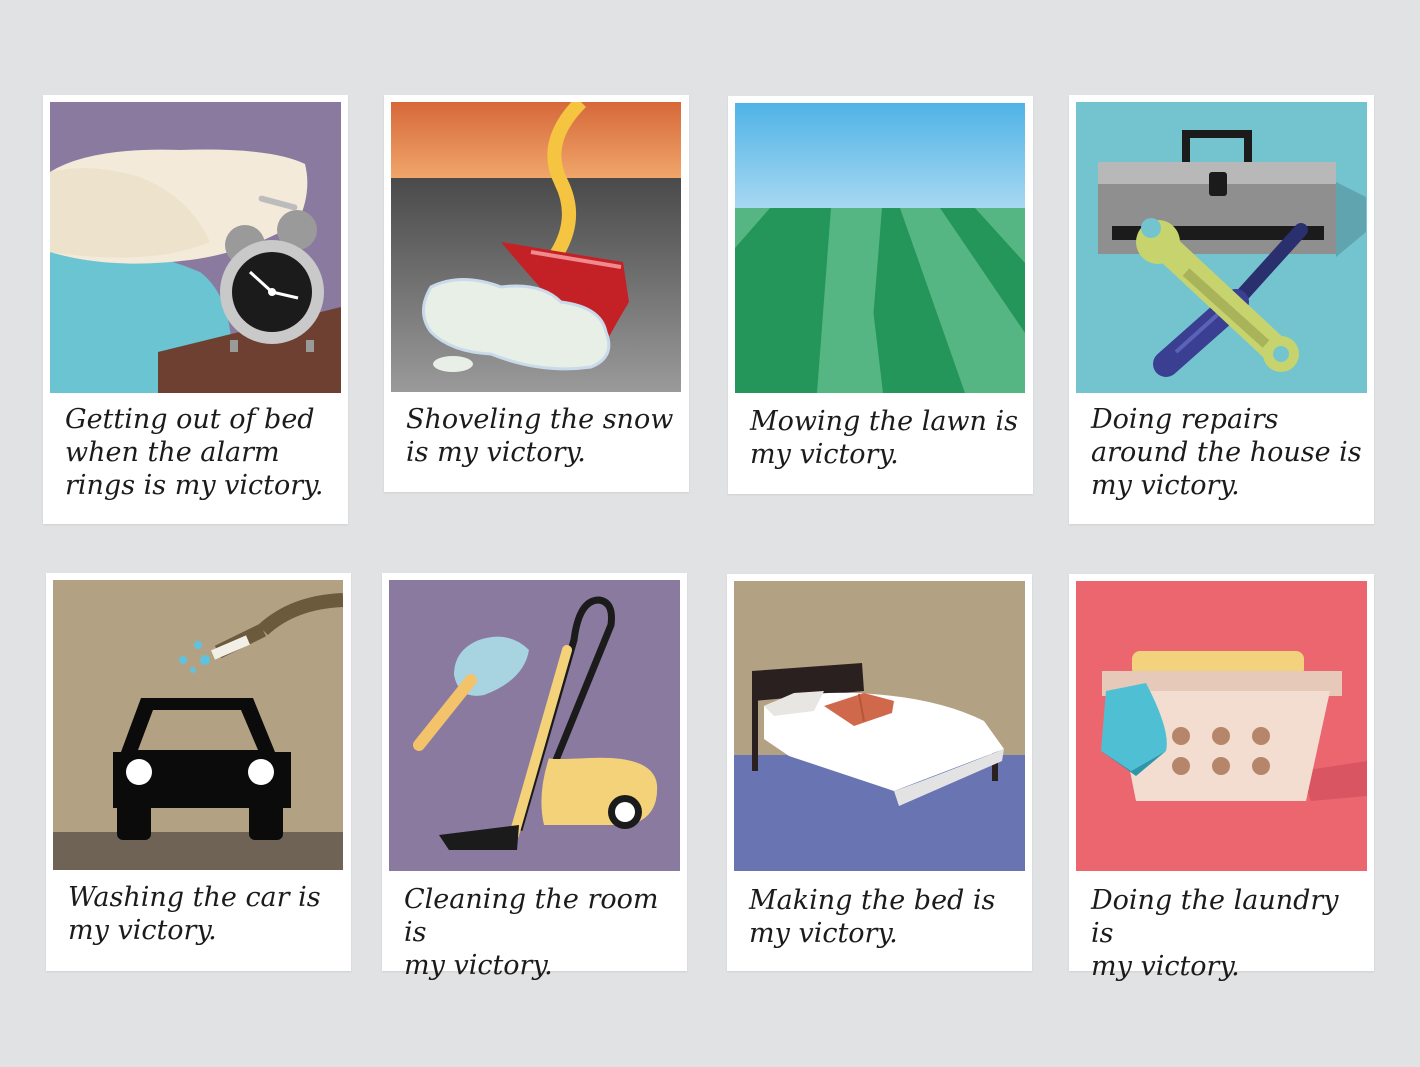  What do you see at coordinates (198, 725) in the screenshot?
I see `car-illustration` at bounding box center [198, 725].